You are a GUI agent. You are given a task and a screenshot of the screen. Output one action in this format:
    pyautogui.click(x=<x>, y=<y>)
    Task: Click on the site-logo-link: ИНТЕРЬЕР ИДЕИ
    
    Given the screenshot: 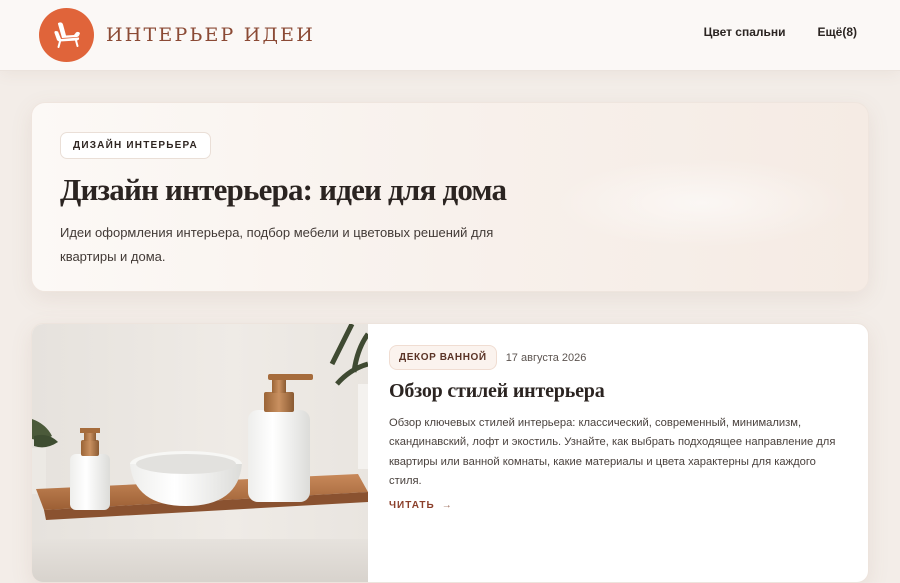 What is the action you would take?
    pyautogui.click(x=177, y=35)
    